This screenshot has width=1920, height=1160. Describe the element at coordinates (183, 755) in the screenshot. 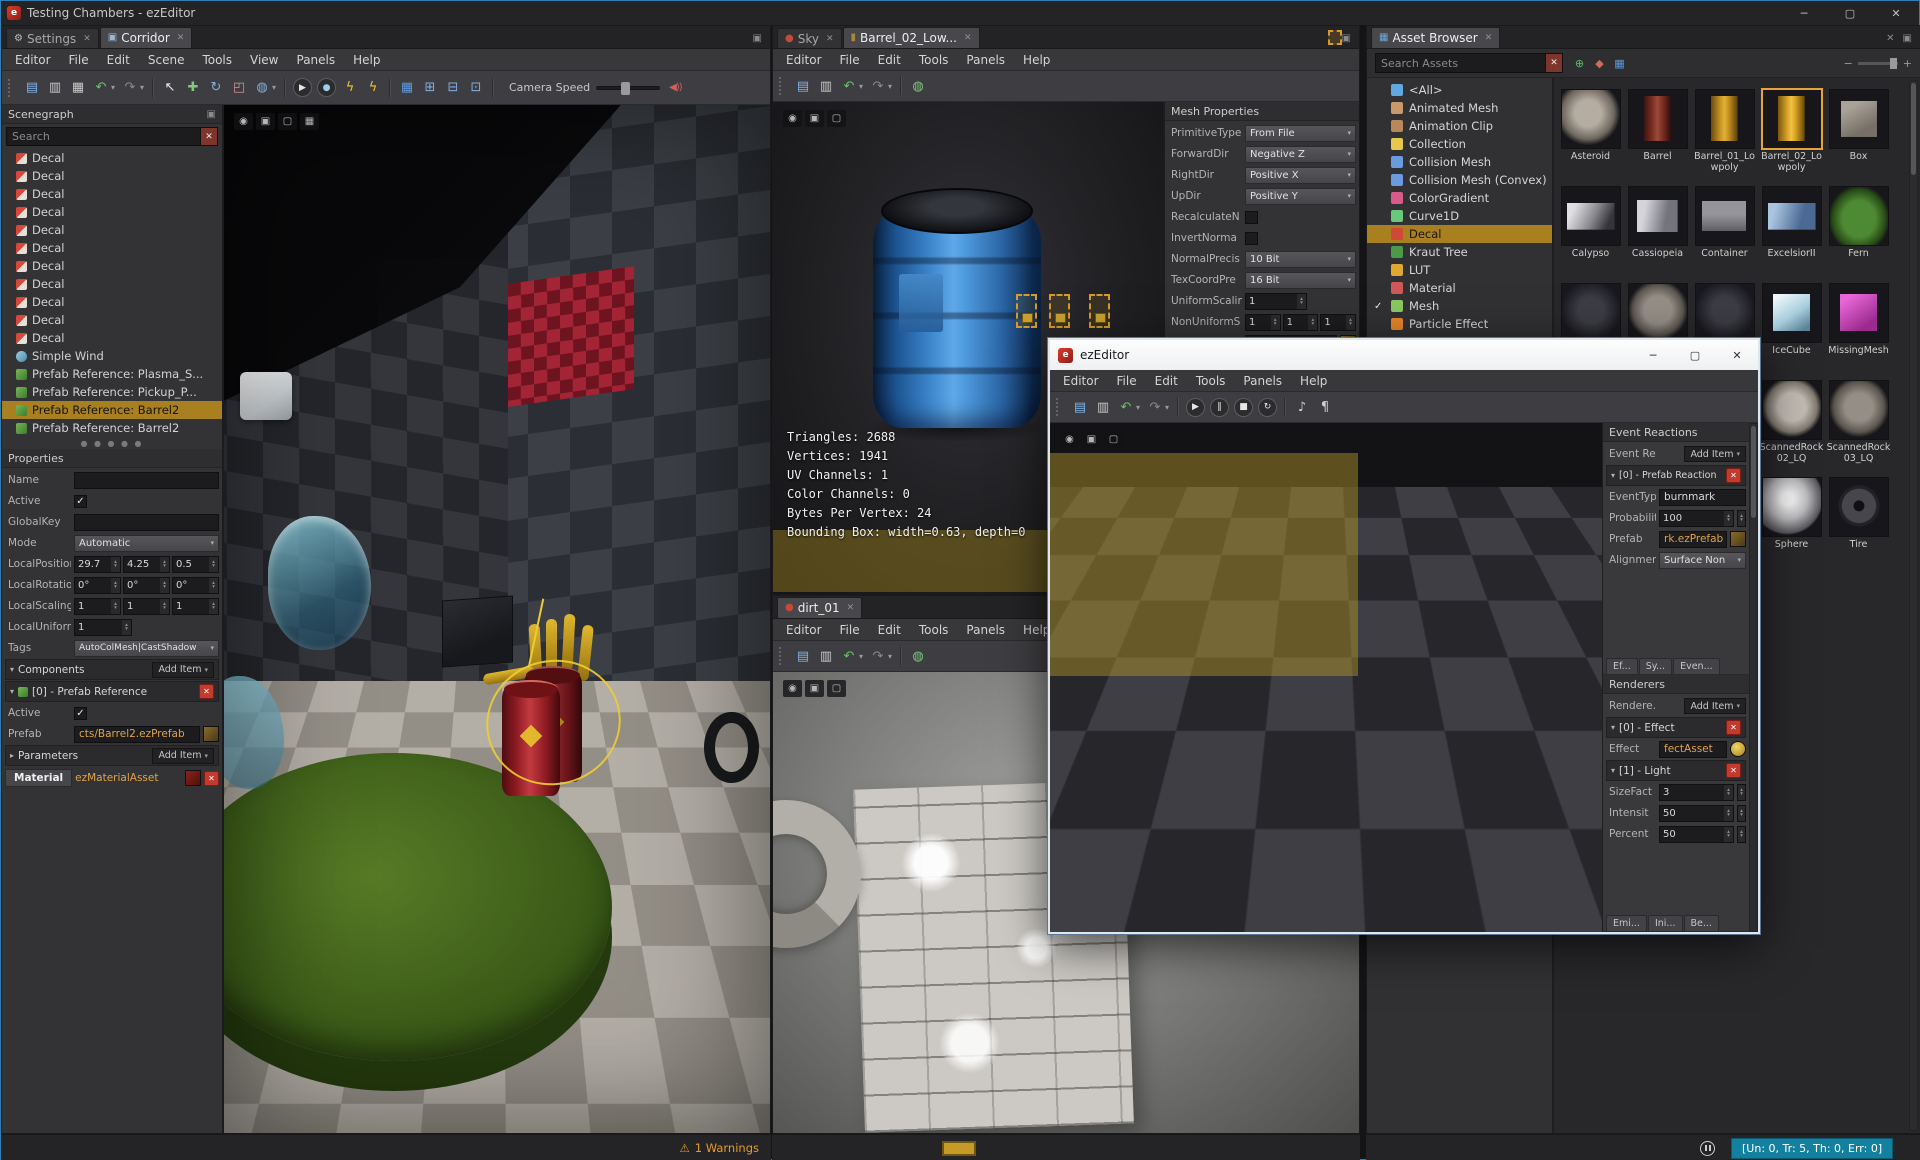

I see `add-parameter-button: Add Item` at that location.